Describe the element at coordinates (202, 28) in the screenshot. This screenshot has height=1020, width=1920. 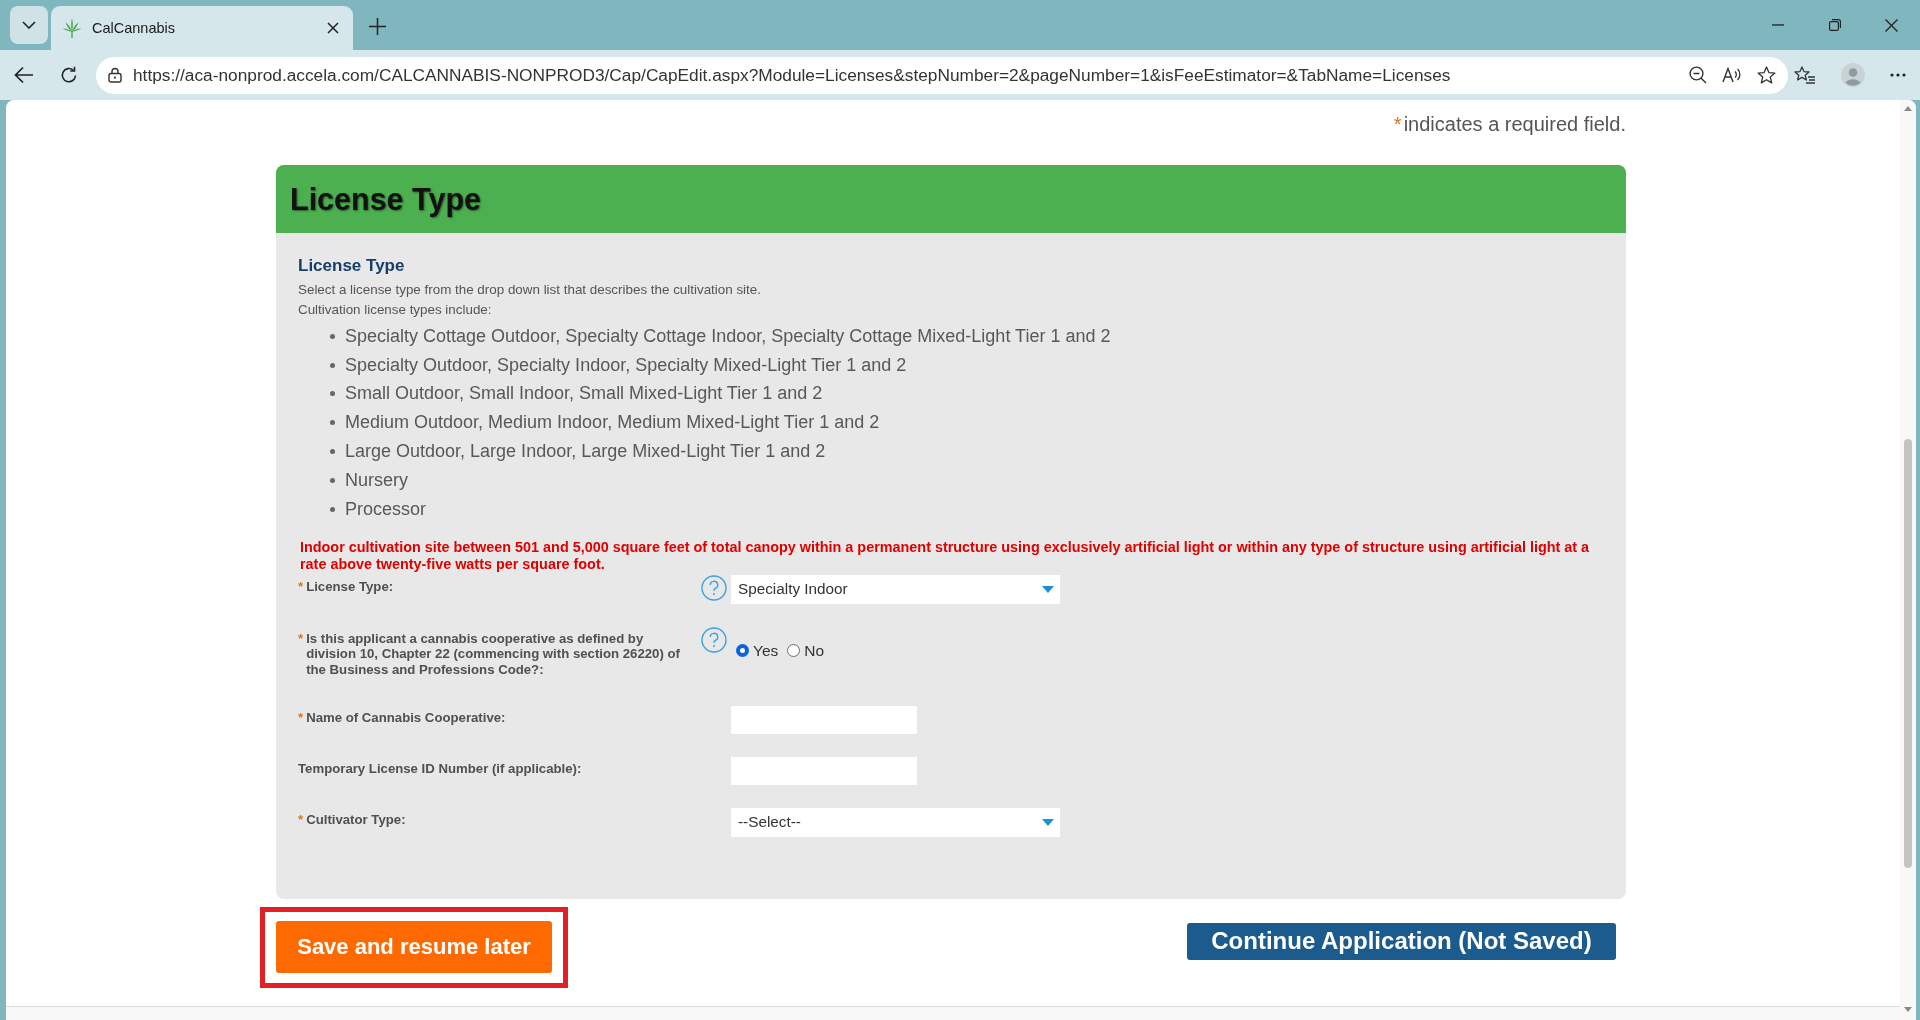
I see `browser-tab: CalCannabis` at that location.